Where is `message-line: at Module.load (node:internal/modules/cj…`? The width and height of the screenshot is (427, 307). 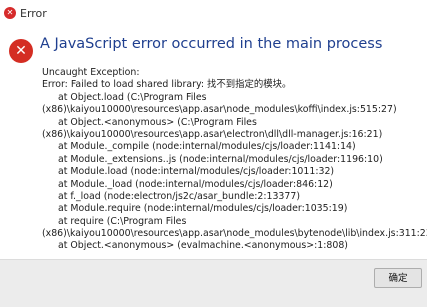
message-line: at Module.load (node:internal/modules/cj… is located at coordinates (196, 172).